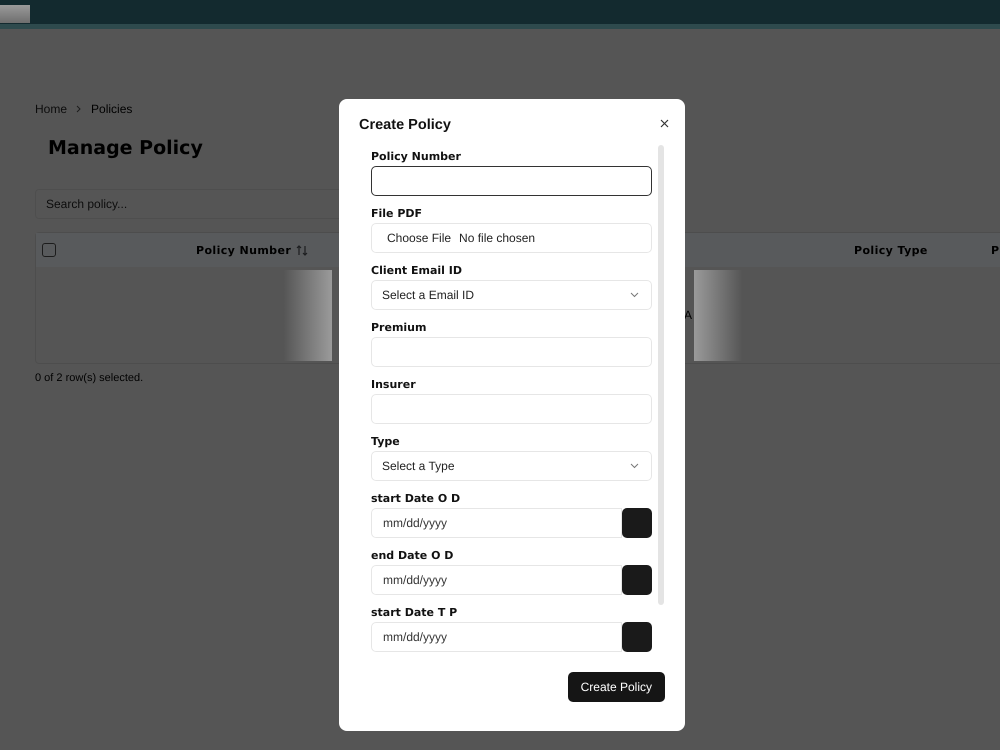 The image size is (1000, 750). What do you see at coordinates (125, 148) in the screenshot?
I see `page-title: Manage Policy` at bounding box center [125, 148].